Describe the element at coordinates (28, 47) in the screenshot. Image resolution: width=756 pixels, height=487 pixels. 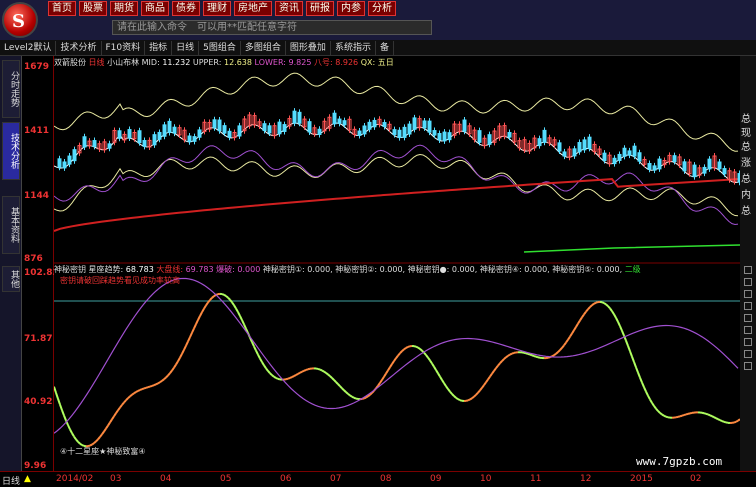
I see `toolbar-item-0: Level2默认` at that location.